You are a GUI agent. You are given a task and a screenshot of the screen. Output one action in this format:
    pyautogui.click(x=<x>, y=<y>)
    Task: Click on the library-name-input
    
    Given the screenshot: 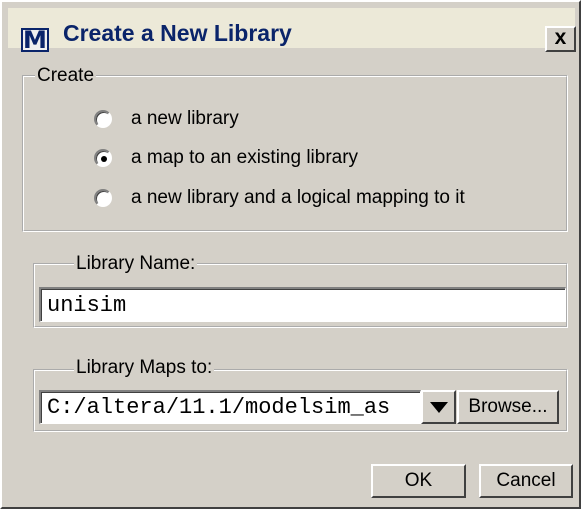 What is the action you would take?
    pyautogui.click(x=302, y=304)
    